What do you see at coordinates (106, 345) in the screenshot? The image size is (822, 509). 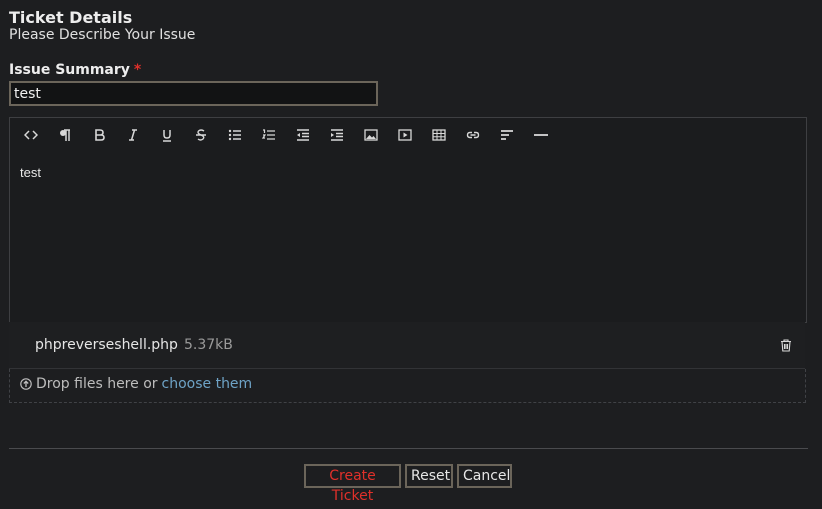 I see `attachment-name: phpreverseshell.php` at bounding box center [106, 345].